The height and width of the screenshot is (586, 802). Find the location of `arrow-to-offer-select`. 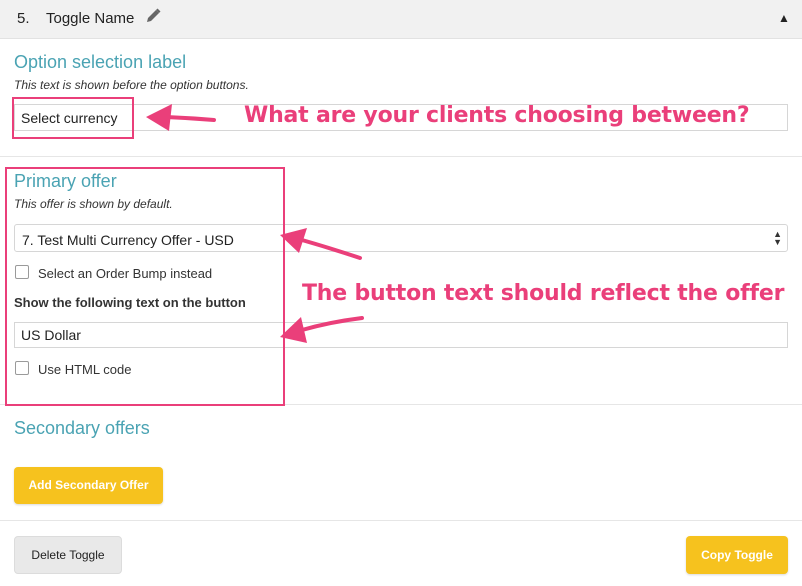

arrow-to-offer-select is located at coordinates (321, 244).